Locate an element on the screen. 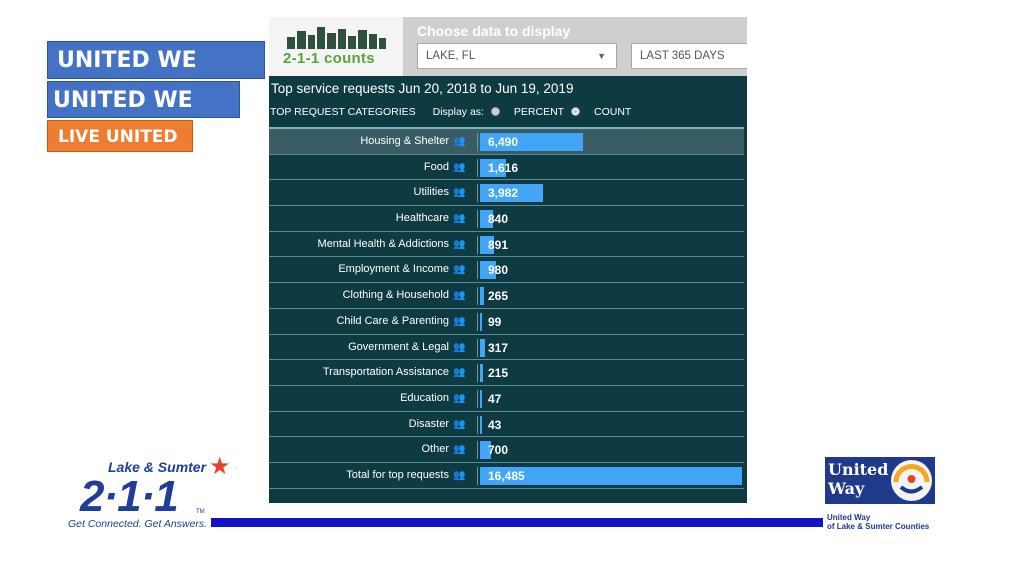 The width and height of the screenshot is (1024, 576). row-label: Utilities 👥 is located at coordinates (440, 192).